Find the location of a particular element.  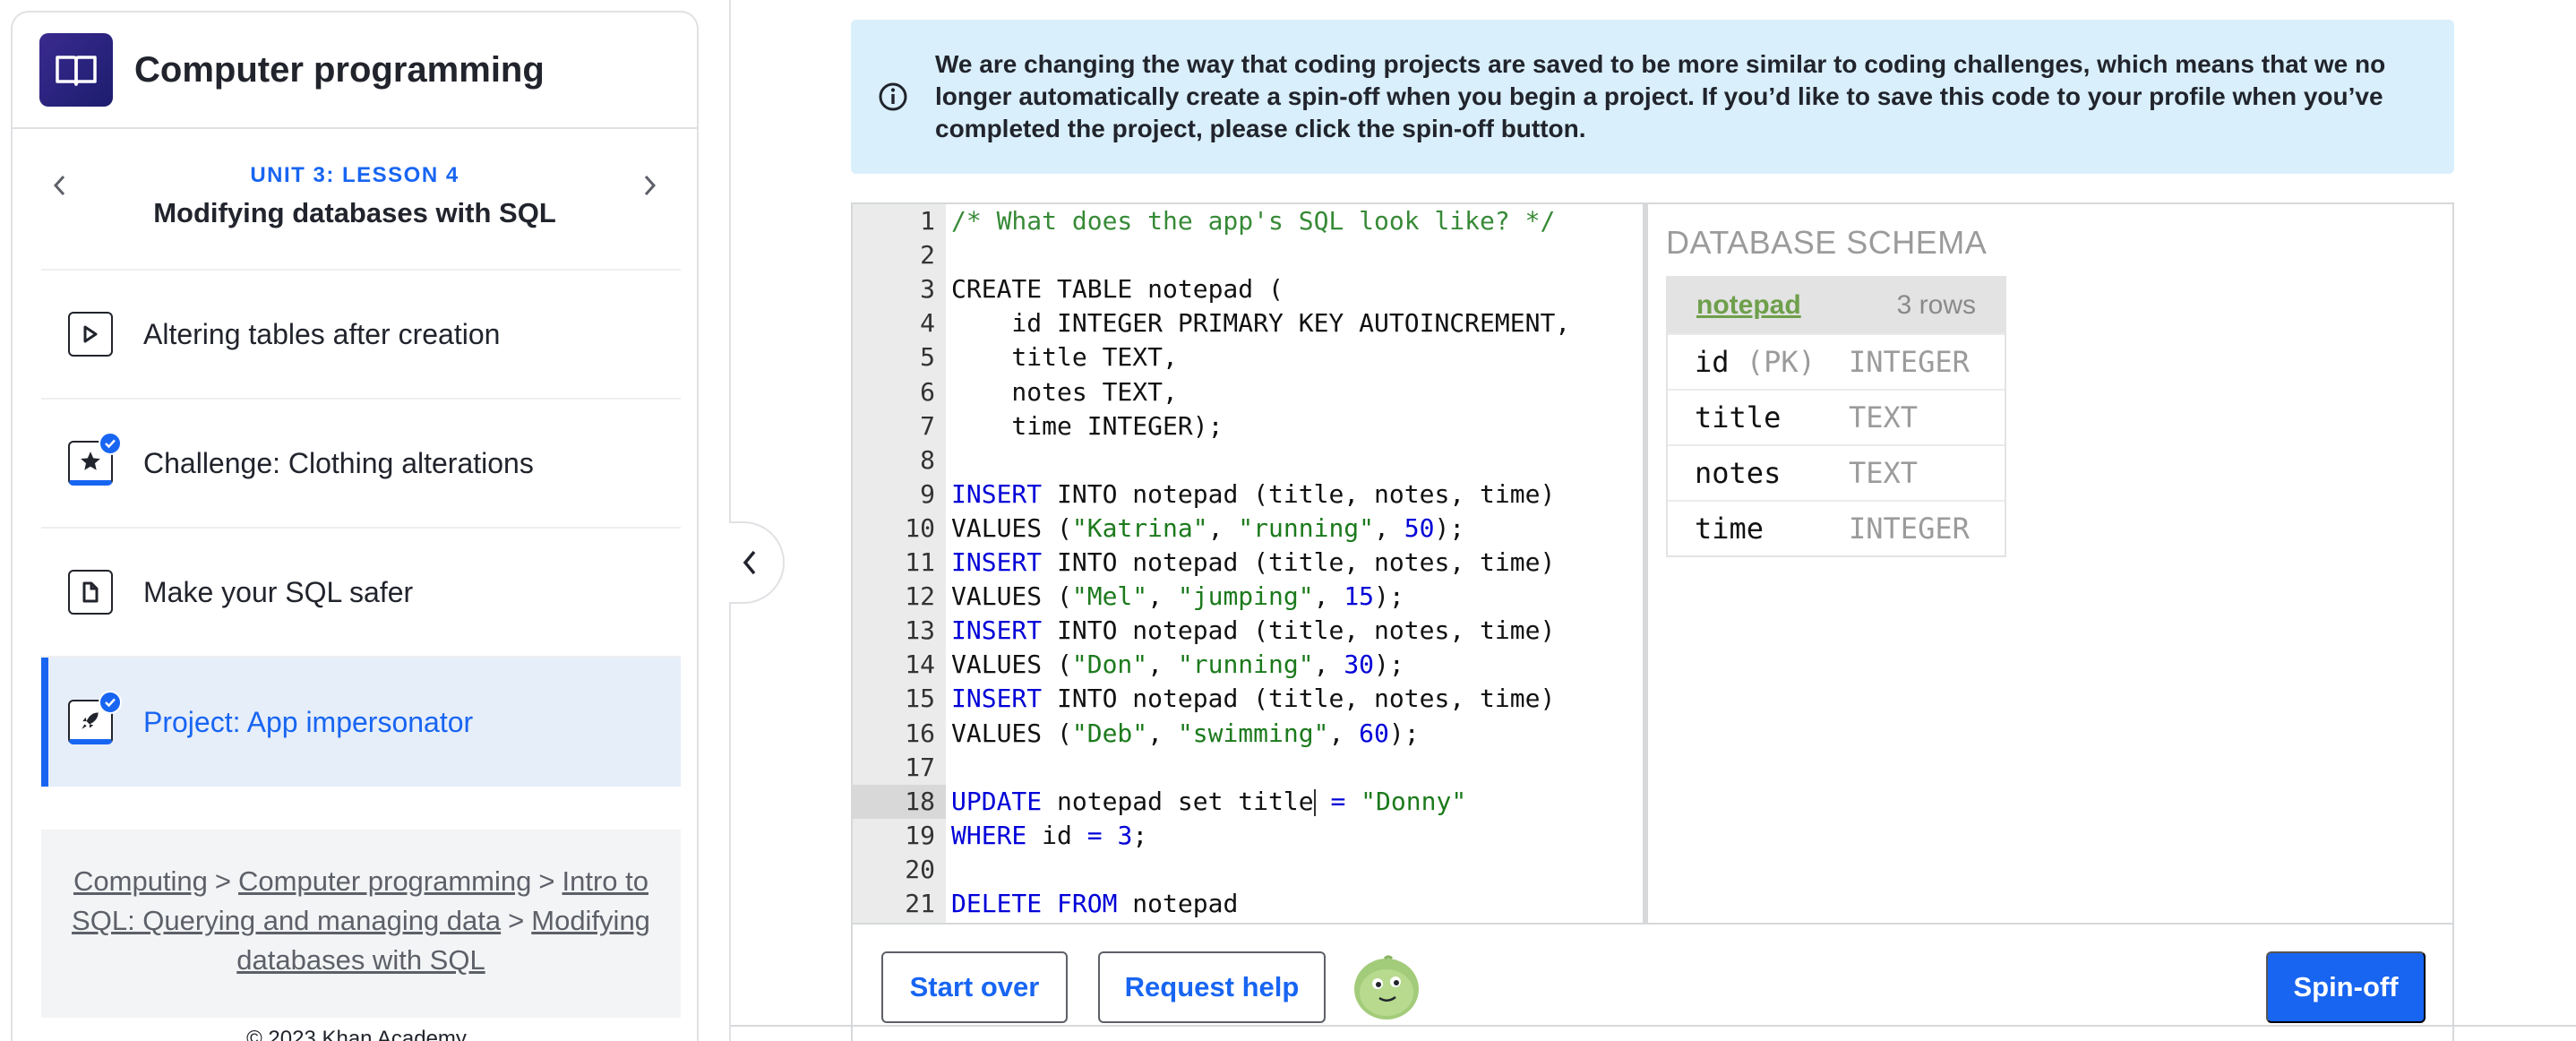

editor-toolbar: Start over Request help Spin-off is located at coordinates (1652, 982).